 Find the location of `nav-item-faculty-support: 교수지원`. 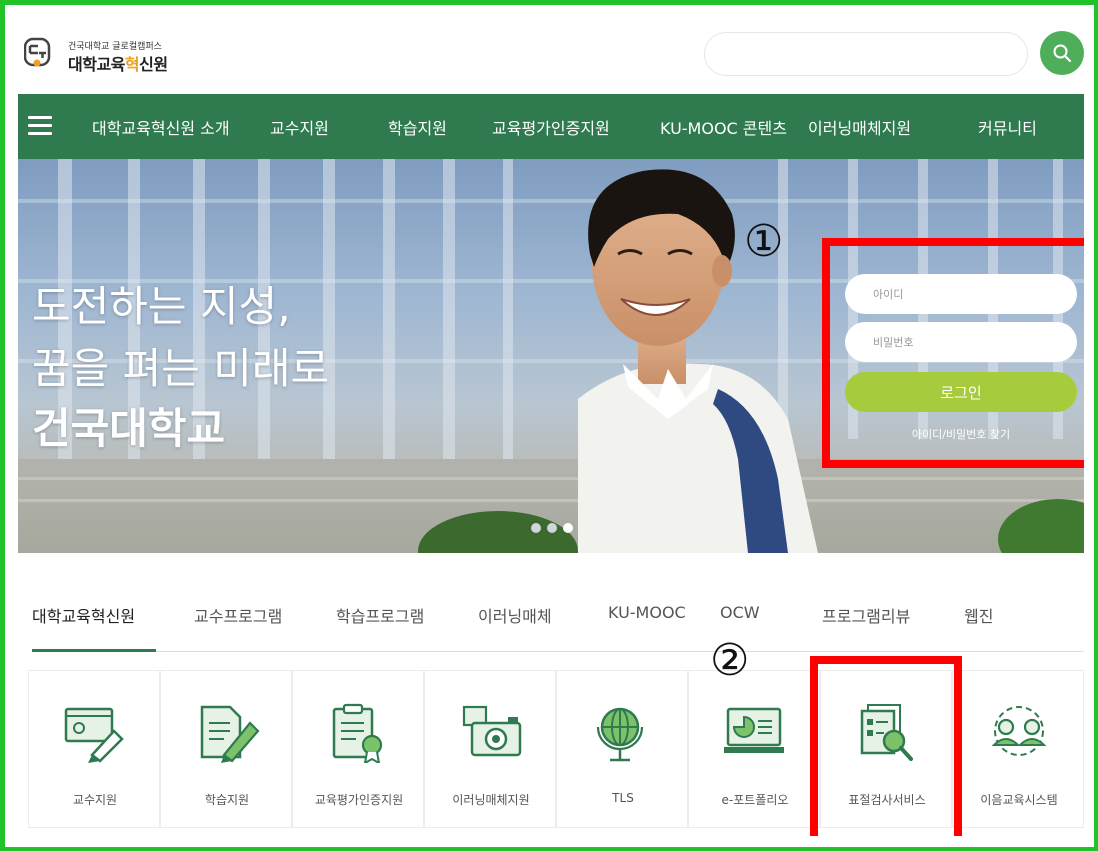

nav-item-faculty-support: 교수지원 is located at coordinates (299, 127).